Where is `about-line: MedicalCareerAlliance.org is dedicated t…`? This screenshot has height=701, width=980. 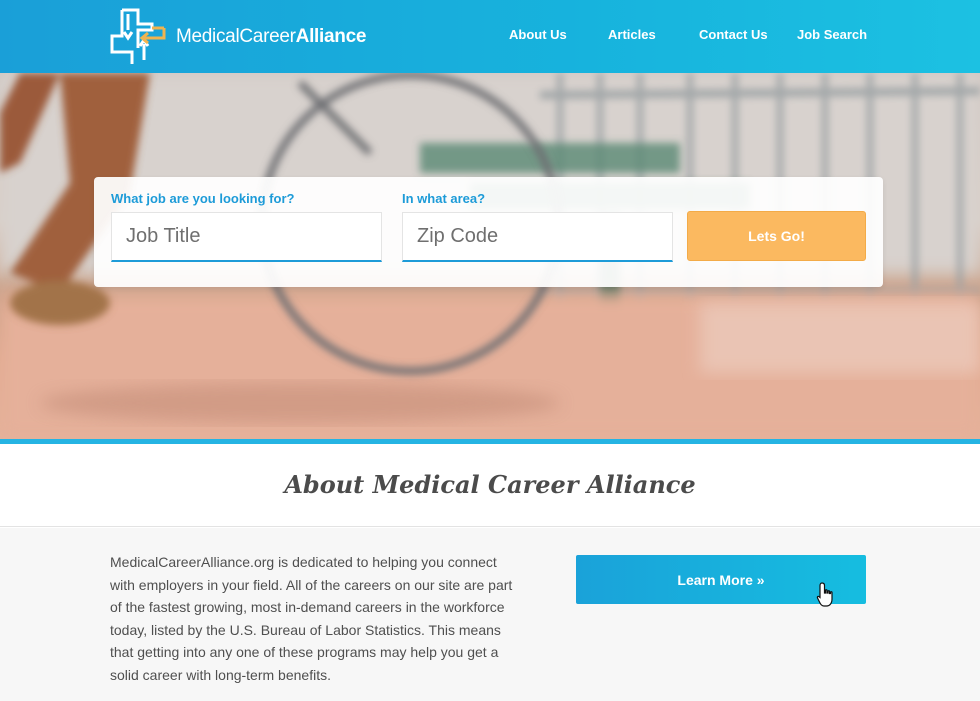 about-line: MedicalCareerAlliance.org is dedicated t… is located at coordinates (303, 562).